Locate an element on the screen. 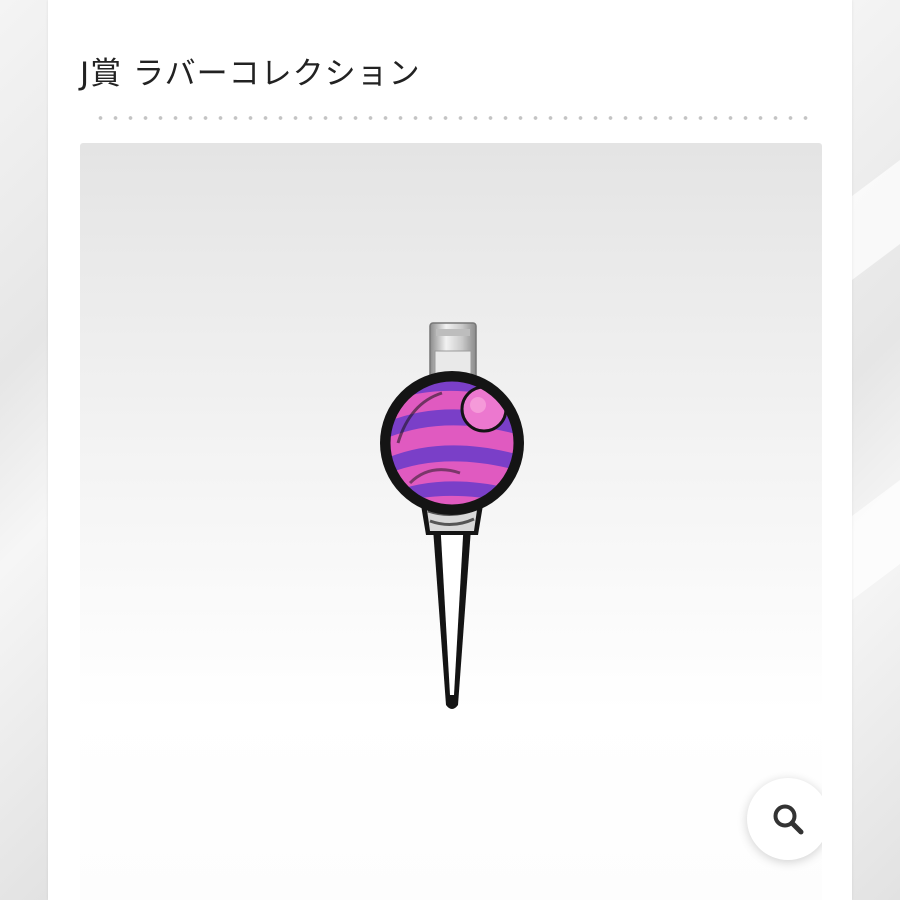 The width and height of the screenshot is (900, 900). product-title: J賞 ラバーコレクション is located at coordinates (250, 74).